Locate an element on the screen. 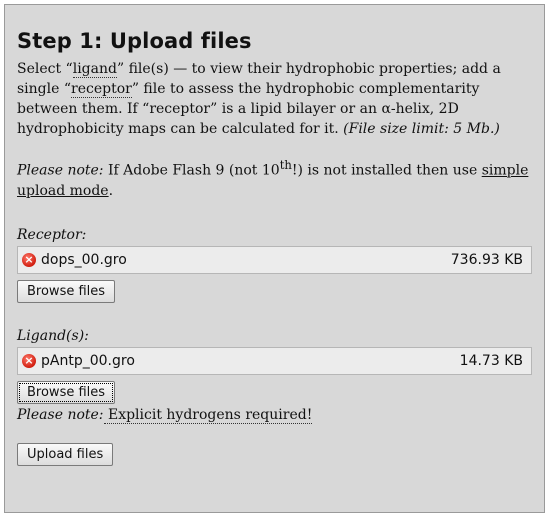 This screenshot has width=551, height=519. ligand-term: ligand is located at coordinates (94, 69).